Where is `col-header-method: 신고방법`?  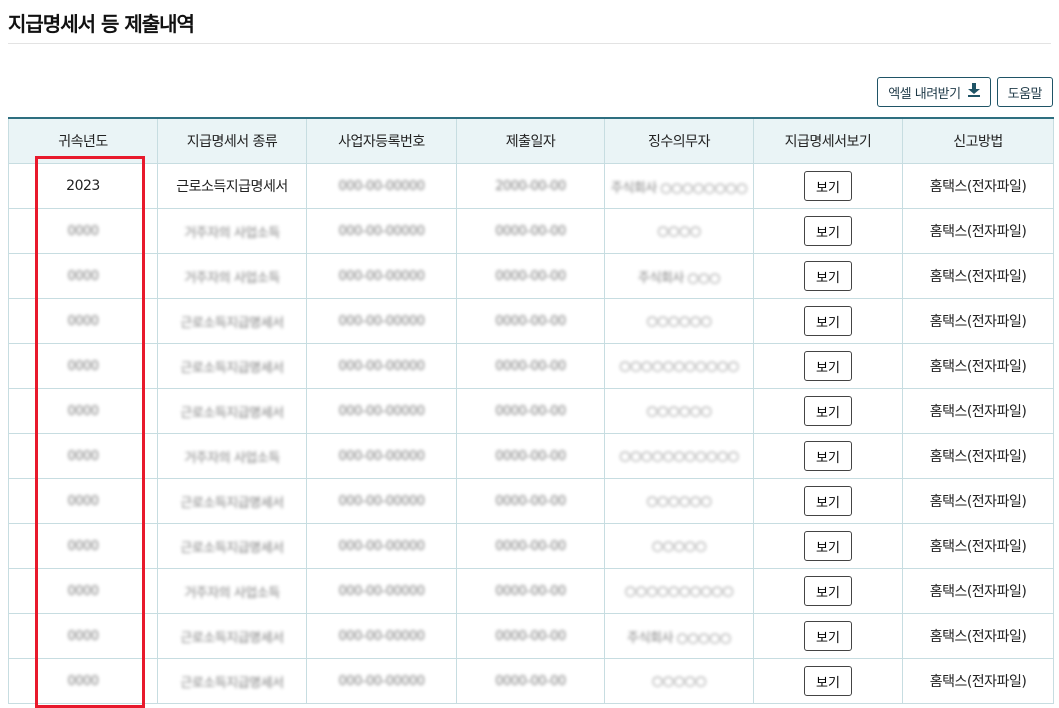
col-header-method: 신고방법 is located at coordinates (978, 140).